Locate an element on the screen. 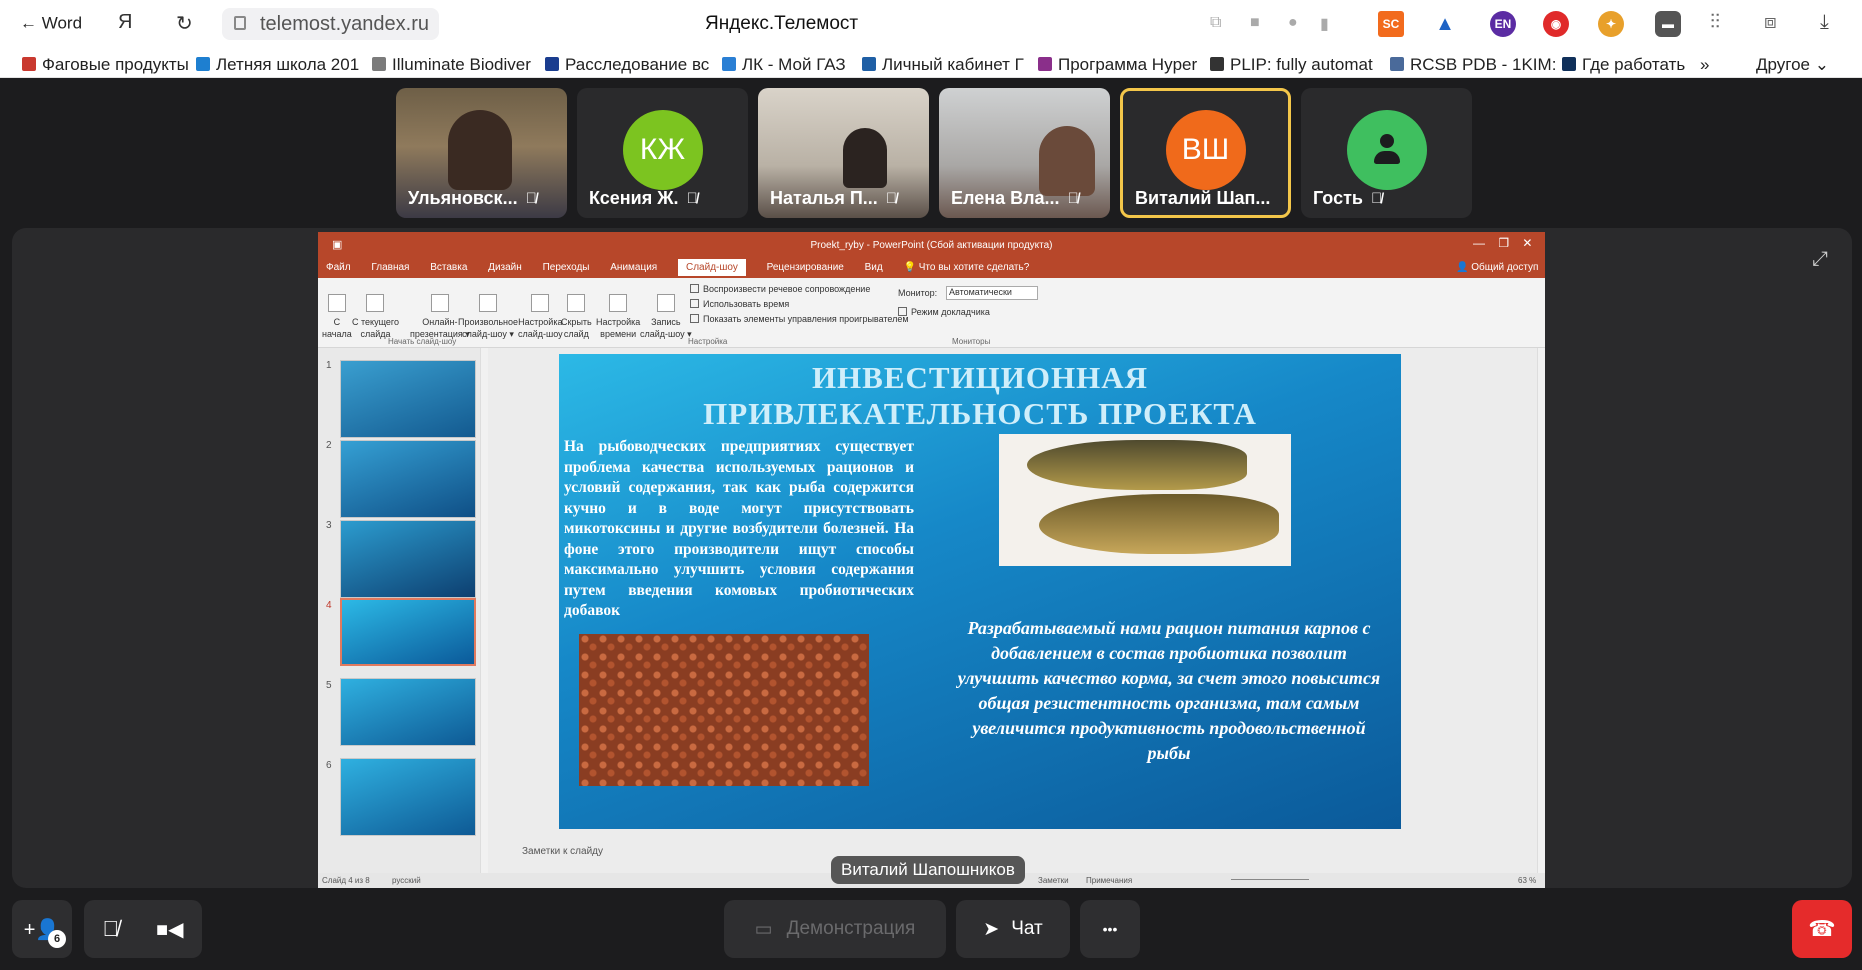 Image resolution: width=1862 pixels, height=970 pixels. sc-extension-icon: SC is located at coordinates (1391, 24).